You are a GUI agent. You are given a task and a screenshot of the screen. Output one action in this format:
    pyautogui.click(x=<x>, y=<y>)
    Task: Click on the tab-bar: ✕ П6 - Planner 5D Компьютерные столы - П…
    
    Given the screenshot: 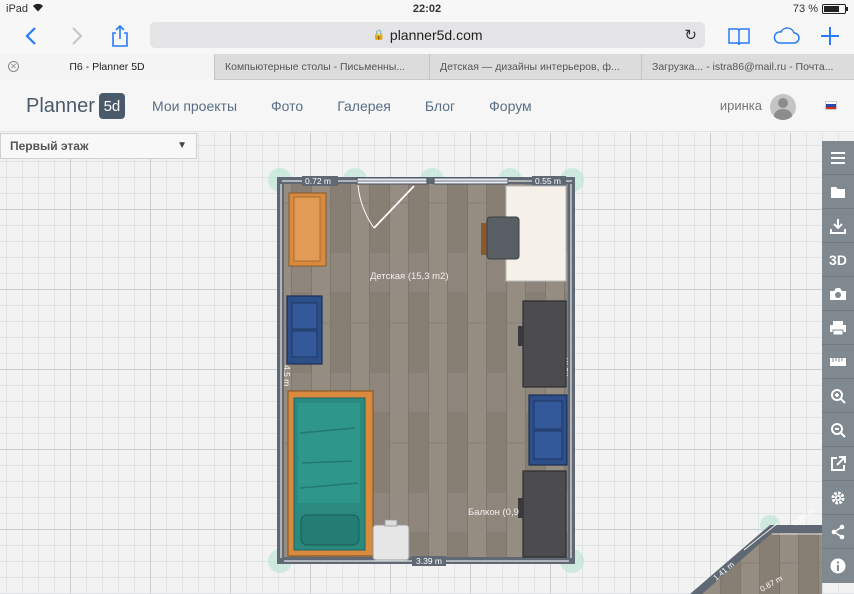 What is the action you would take?
    pyautogui.click(x=427, y=67)
    